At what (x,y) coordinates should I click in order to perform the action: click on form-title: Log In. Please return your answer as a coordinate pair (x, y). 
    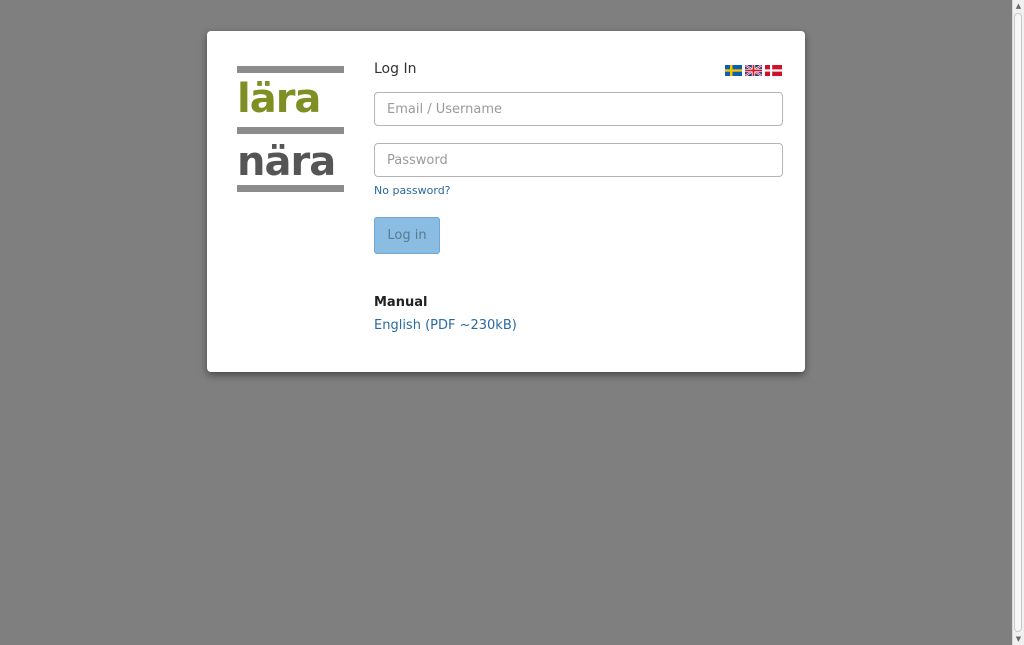
    Looking at the image, I should click on (395, 69).